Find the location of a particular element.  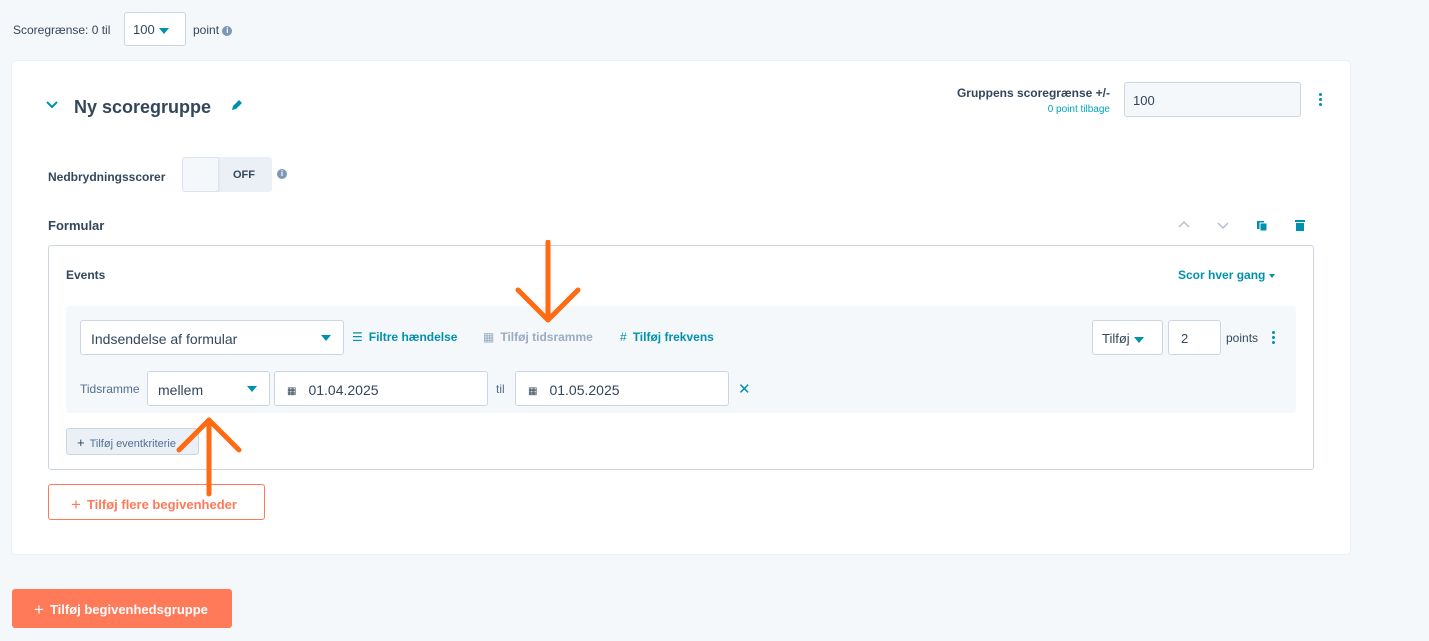

add-timeframe-link: ▦ Tilføj tidsramme is located at coordinates (538, 337).